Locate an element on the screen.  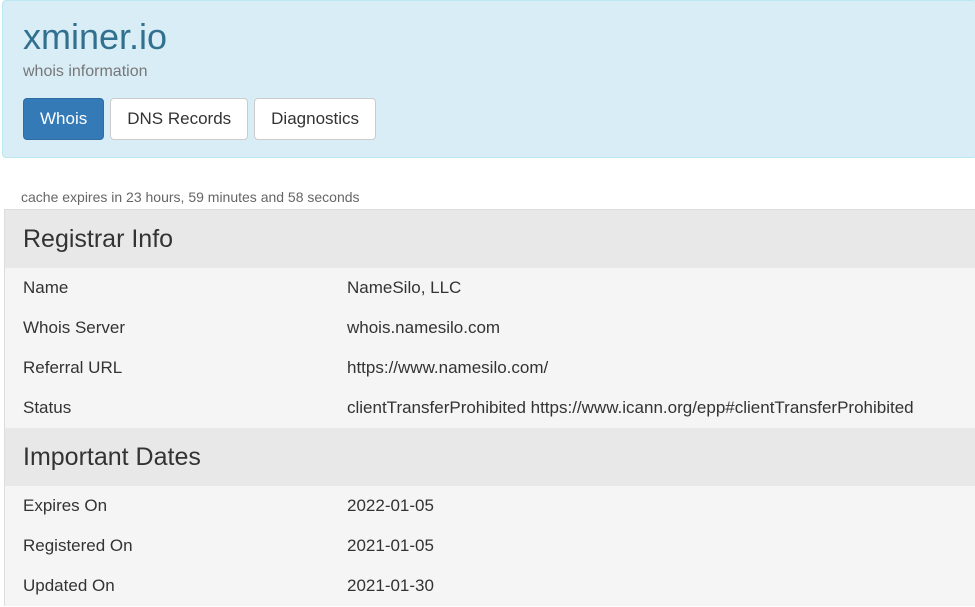
section-header-important-dates: Important Dates is located at coordinates (490, 457).